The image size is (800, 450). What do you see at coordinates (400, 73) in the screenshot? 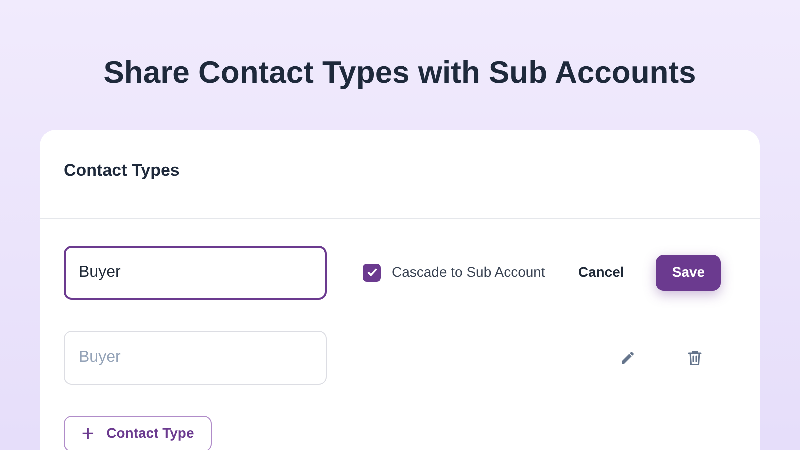
I see `page-title: Share Contact Types with Sub Accounts` at bounding box center [400, 73].